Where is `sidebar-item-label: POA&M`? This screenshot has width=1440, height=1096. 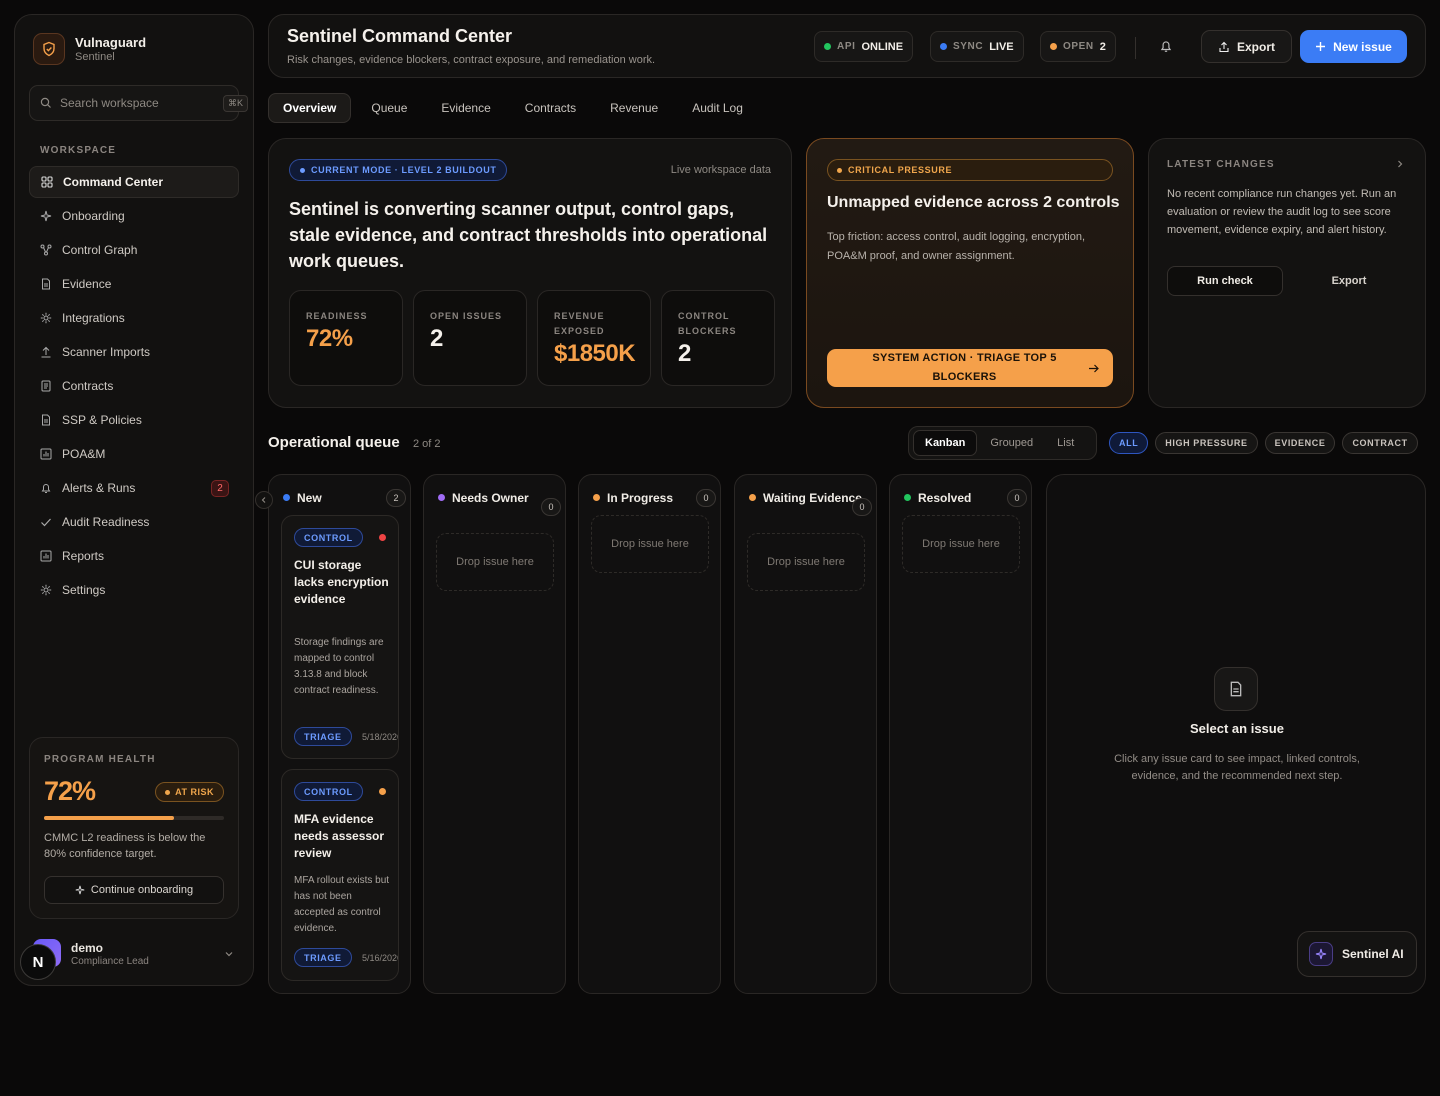 sidebar-item-label: POA&M is located at coordinates (84, 454).